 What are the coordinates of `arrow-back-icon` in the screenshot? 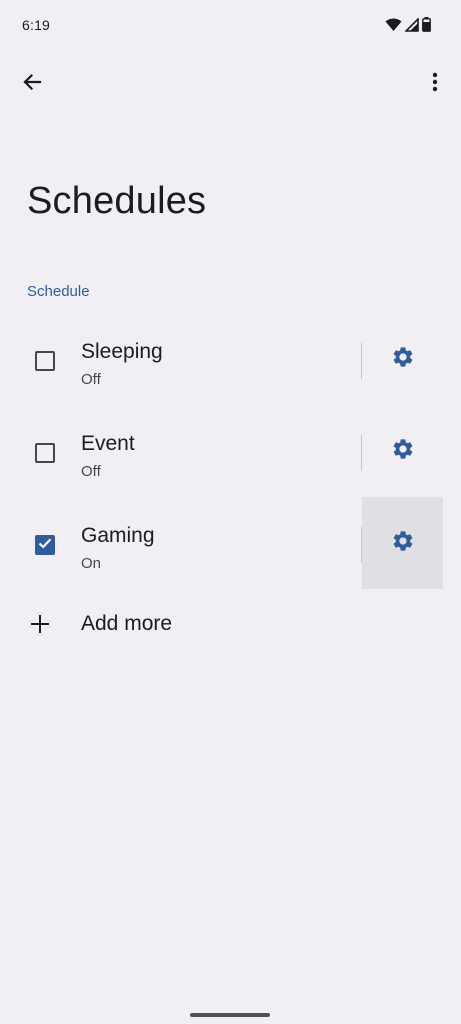 It's located at (32, 84).